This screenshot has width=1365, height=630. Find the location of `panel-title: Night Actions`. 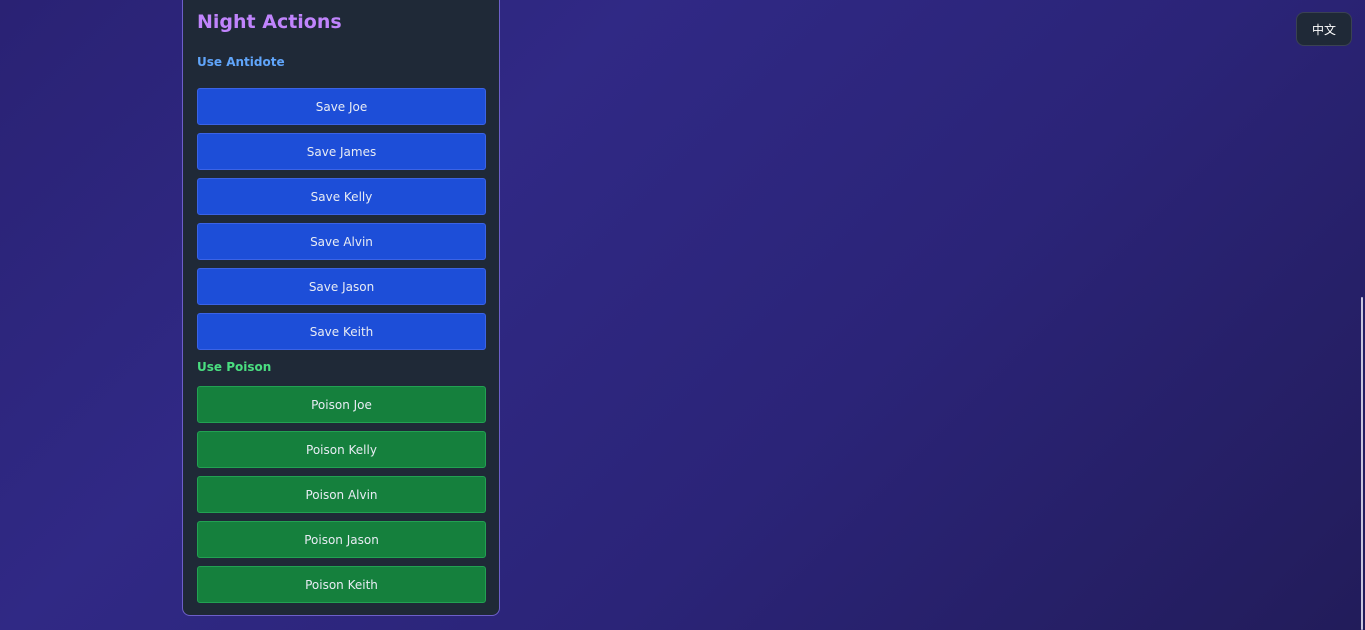

panel-title: Night Actions is located at coordinates (269, 22).